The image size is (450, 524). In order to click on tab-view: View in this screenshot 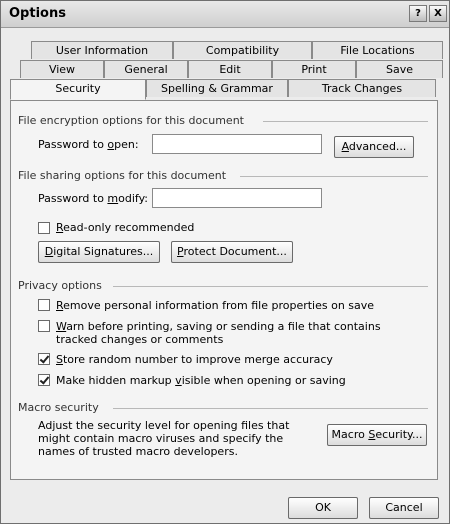, I will do `click(62, 69)`.